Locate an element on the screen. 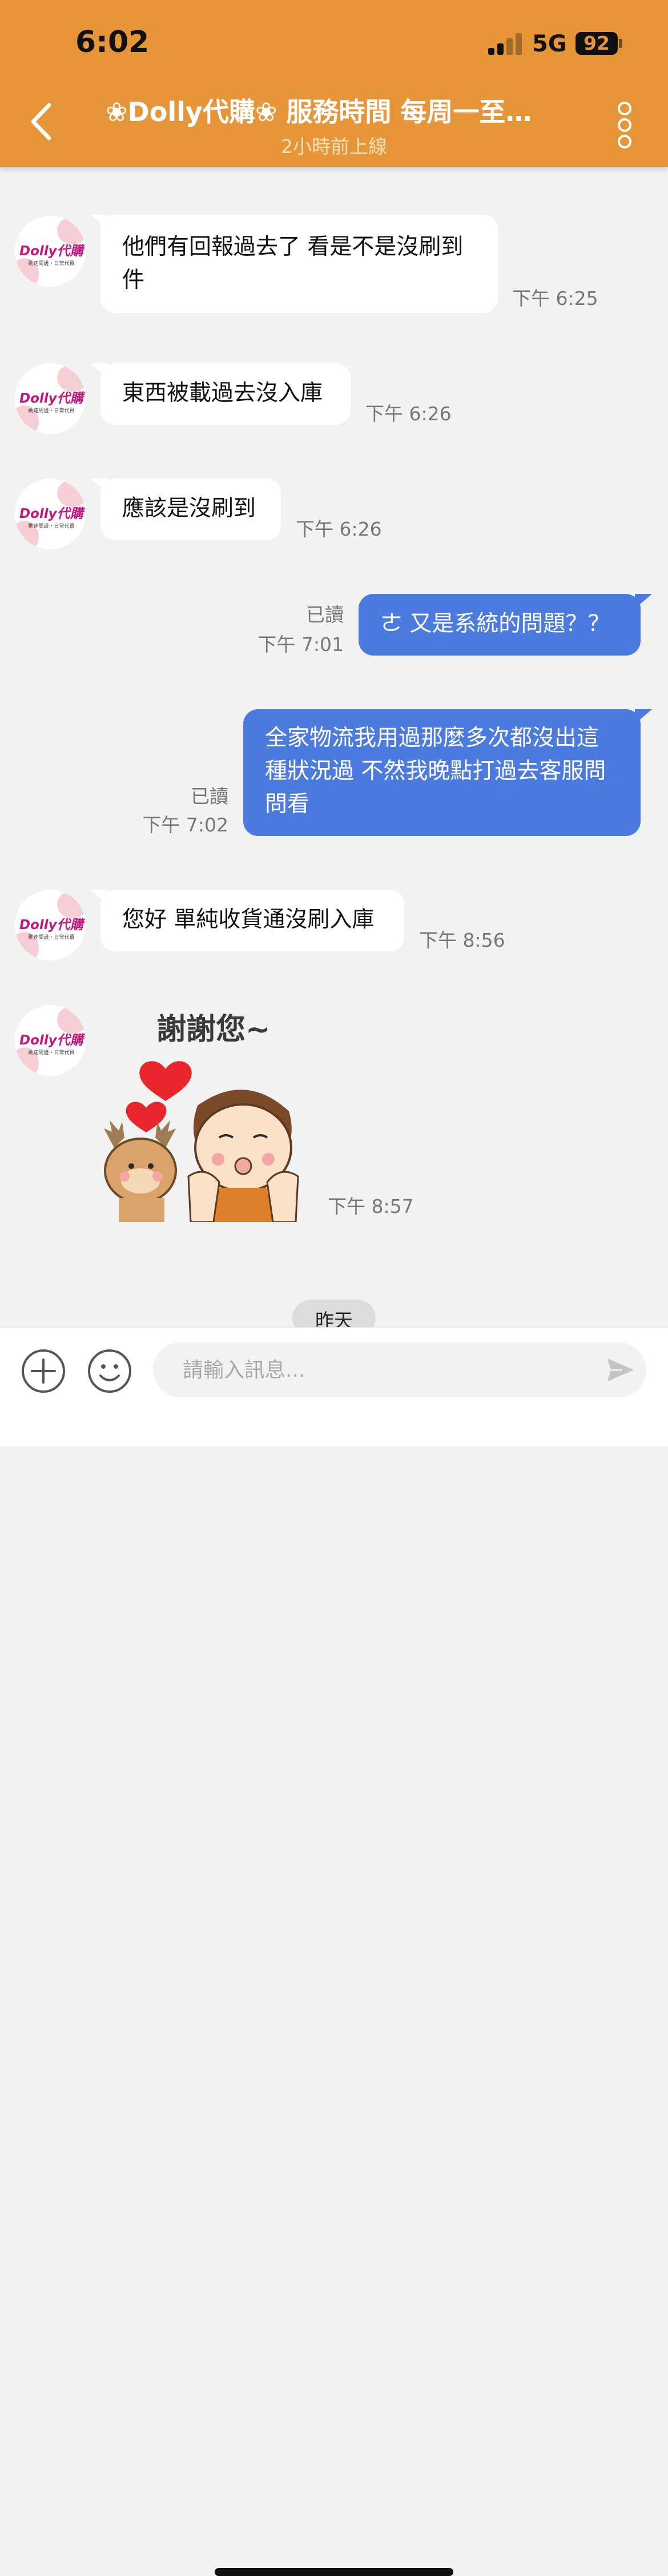  add-attachment-icon is located at coordinates (43, 1371).